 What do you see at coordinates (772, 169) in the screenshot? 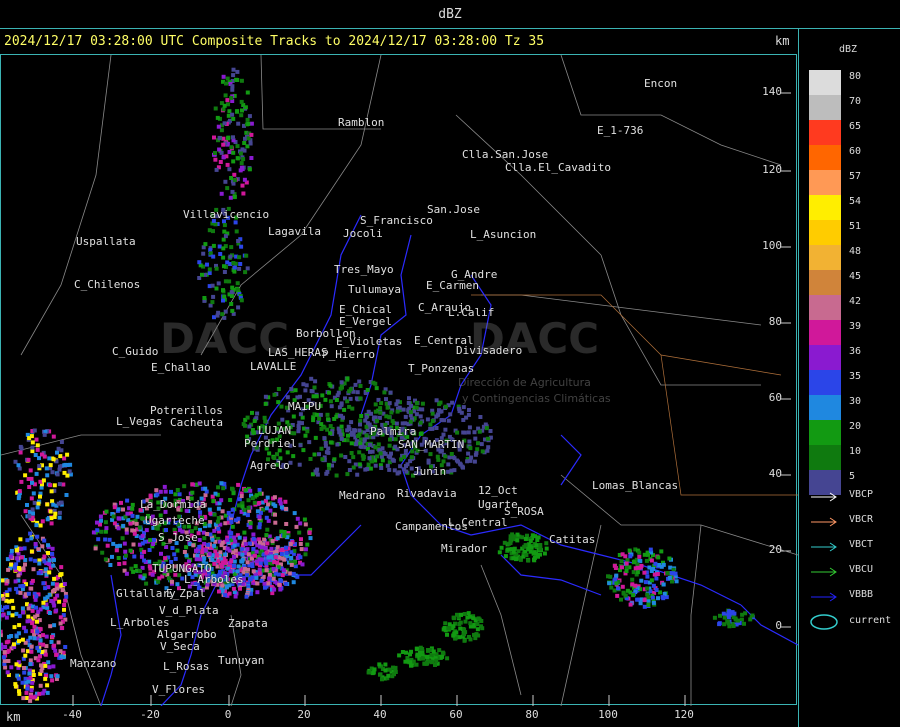
I see `y-tick-label: 120` at bounding box center [772, 169].